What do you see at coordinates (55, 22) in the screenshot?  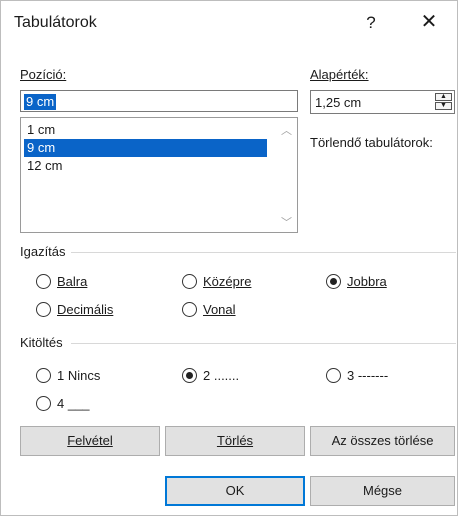 I see `dialog-title: Tabulátorok` at bounding box center [55, 22].